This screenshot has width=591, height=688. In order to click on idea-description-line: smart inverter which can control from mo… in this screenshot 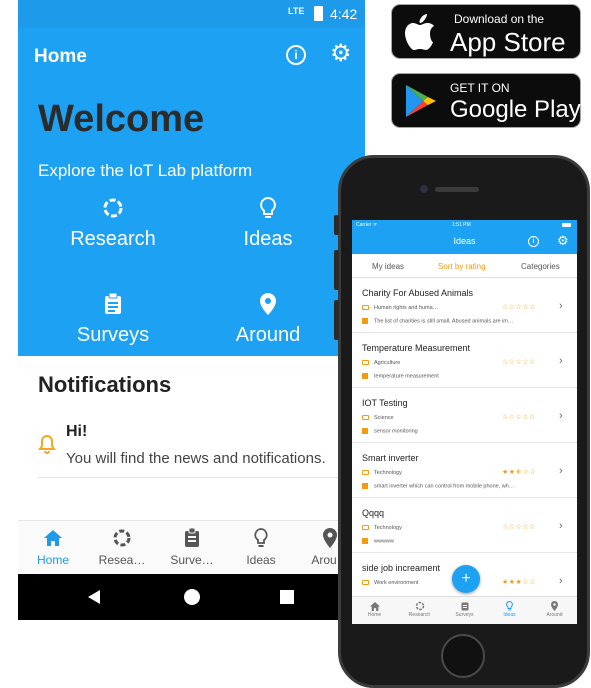, I will do `click(438, 486)`.